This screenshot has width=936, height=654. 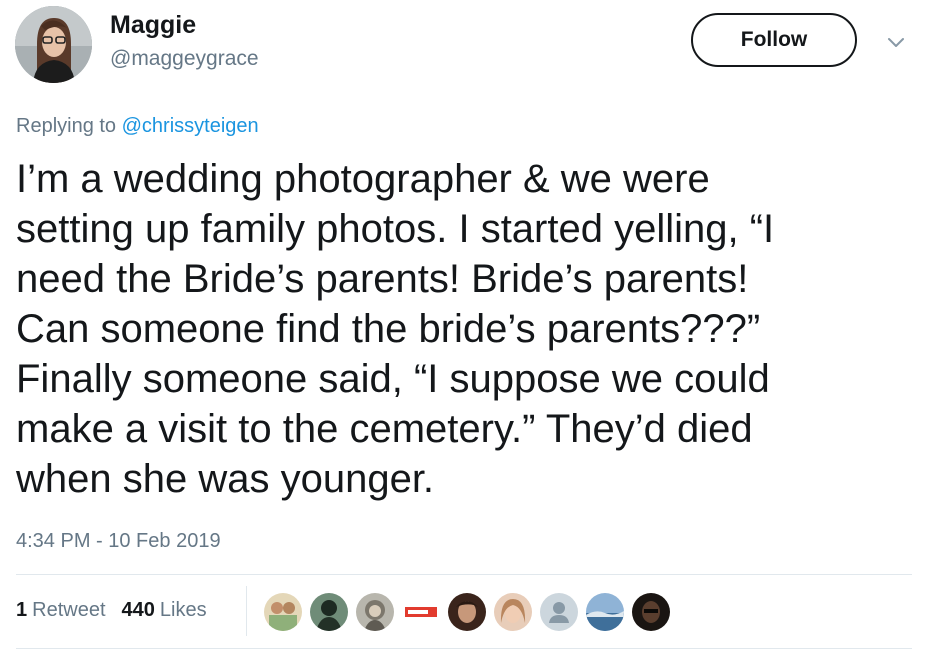 I want to click on chevron-down-icon, so click(x=896, y=42).